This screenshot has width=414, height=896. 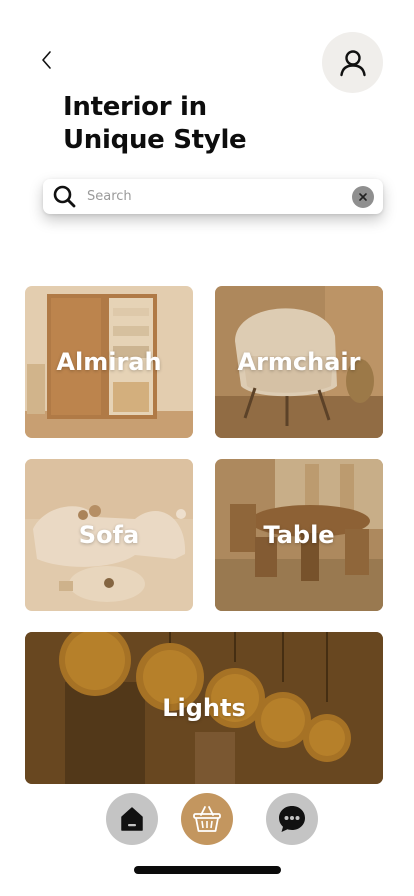 I want to click on home-indicator, so click(x=207, y=870).